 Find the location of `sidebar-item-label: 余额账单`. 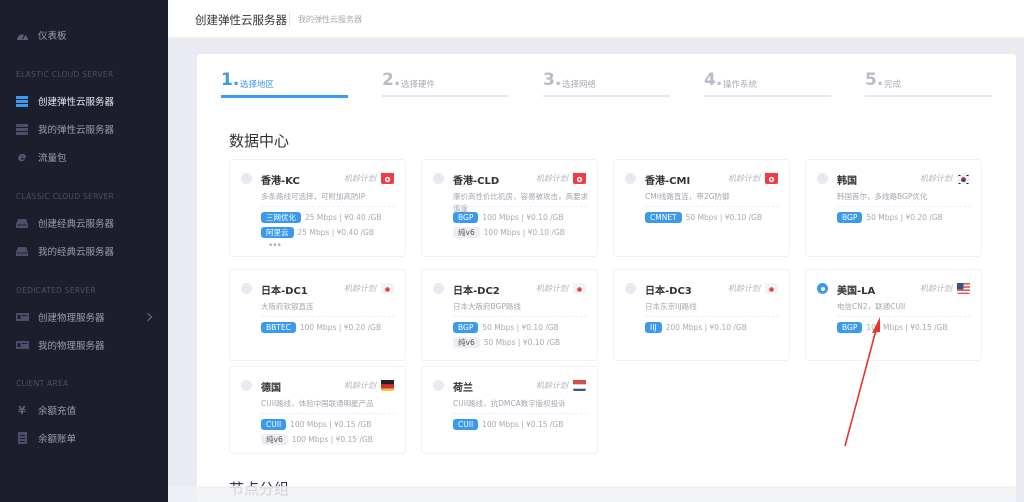

sidebar-item-label: 余额账单 is located at coordinates (57, 439).